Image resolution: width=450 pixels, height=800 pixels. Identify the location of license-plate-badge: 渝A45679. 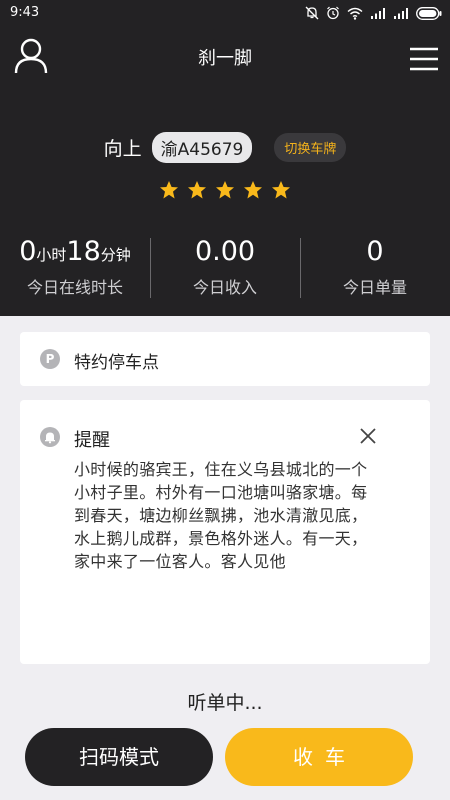
(202, 147).